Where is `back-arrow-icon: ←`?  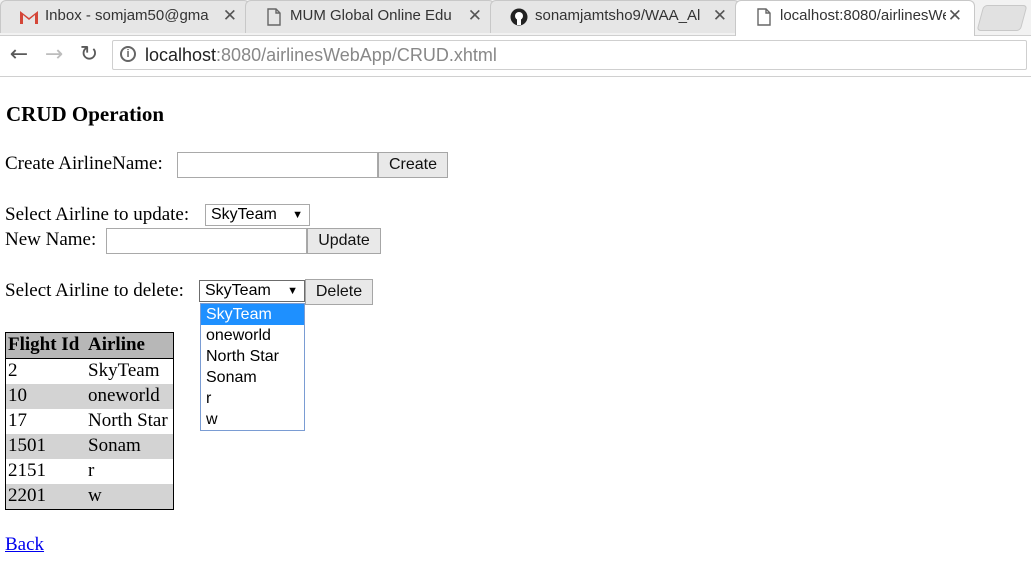 back-arrow-icon: ← is located at coordinates (19, 55).